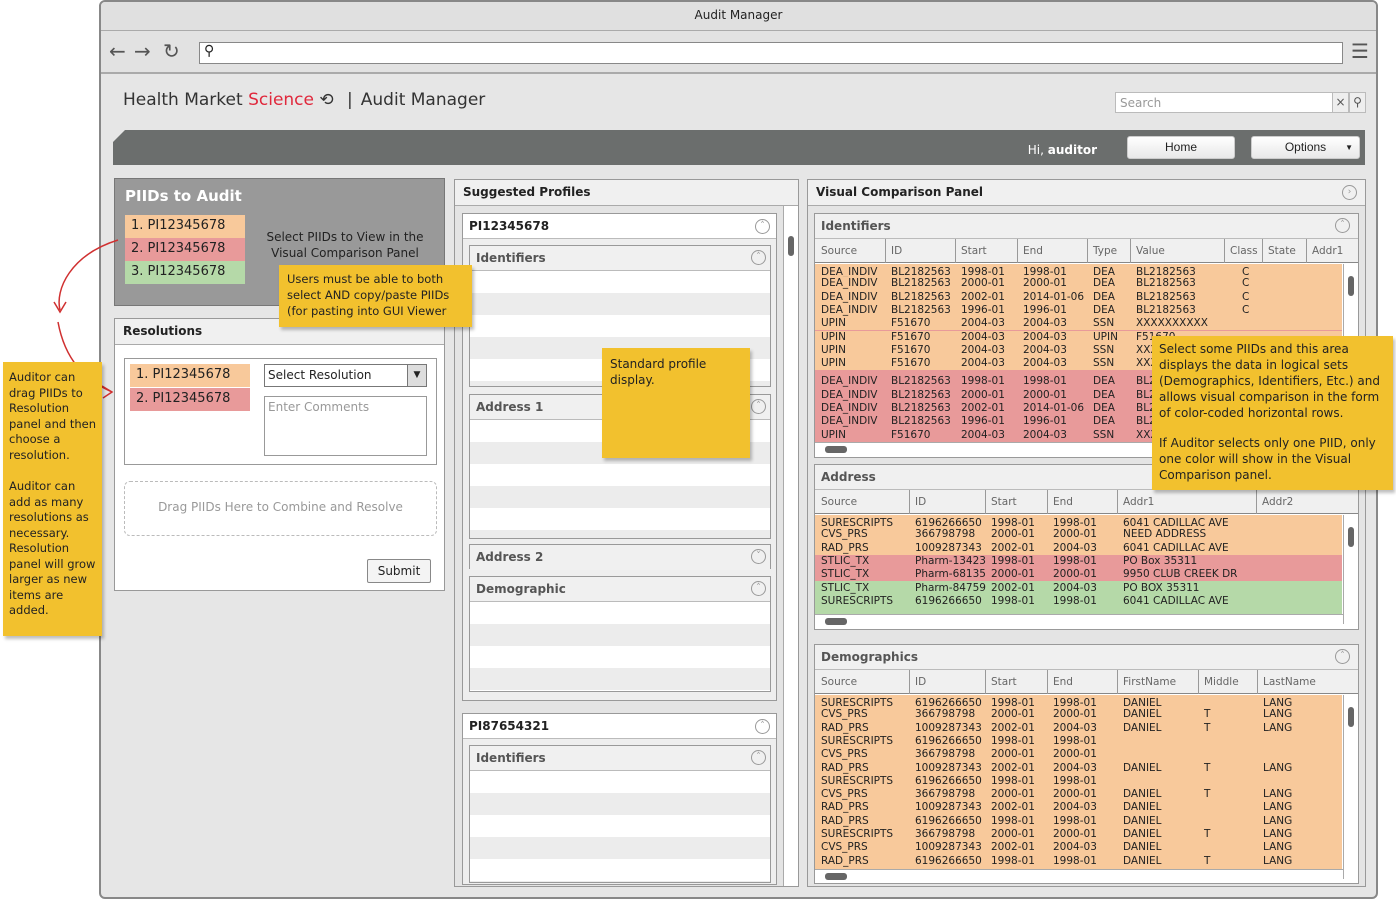 This screenshot has width=1396, height=900. Describe the element at coordinates (1062, 150) in the screenshot. I see `greeting: Hi, auditor` at that location.